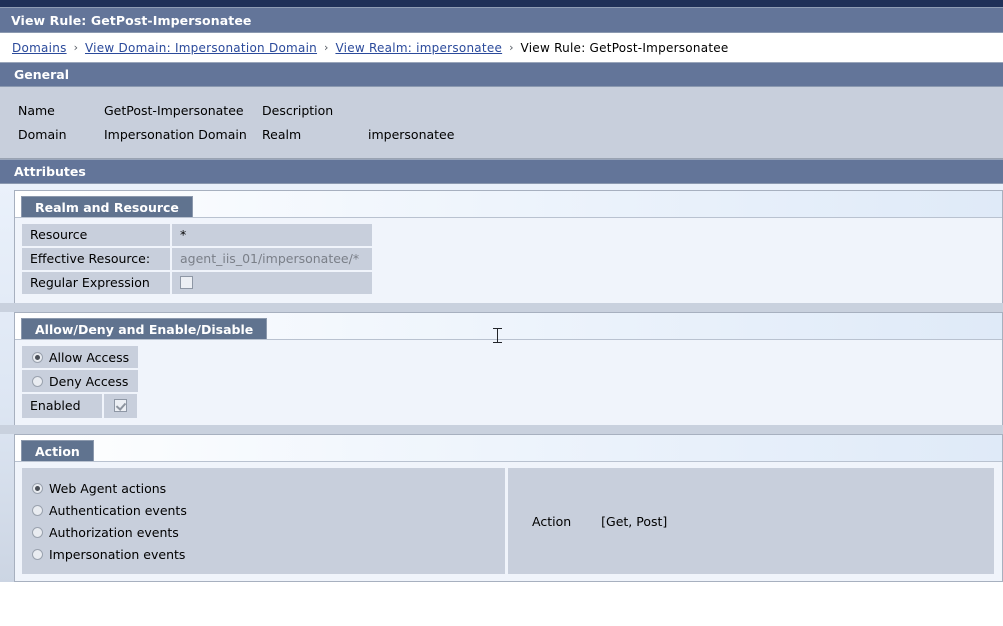 This screenshot has width=1003, height=626. What do you see at coordinates (37, 357) in the screenshot?
I see `radio-allow-access` at bounding box center [37, 357].